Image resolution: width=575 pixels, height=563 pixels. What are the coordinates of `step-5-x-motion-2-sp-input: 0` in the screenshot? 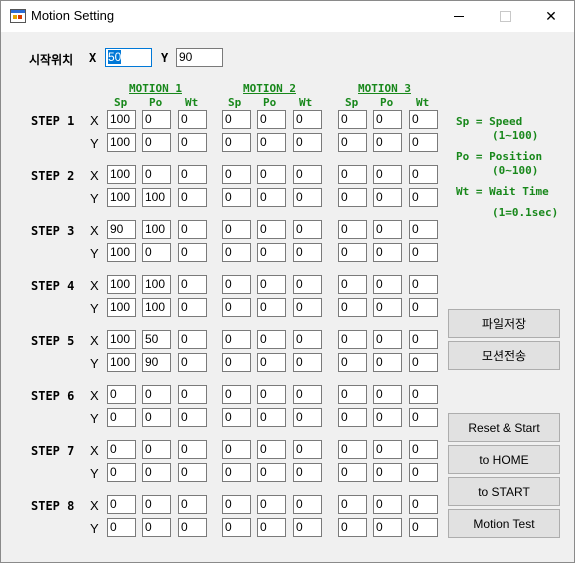 It's located at (236, 339).